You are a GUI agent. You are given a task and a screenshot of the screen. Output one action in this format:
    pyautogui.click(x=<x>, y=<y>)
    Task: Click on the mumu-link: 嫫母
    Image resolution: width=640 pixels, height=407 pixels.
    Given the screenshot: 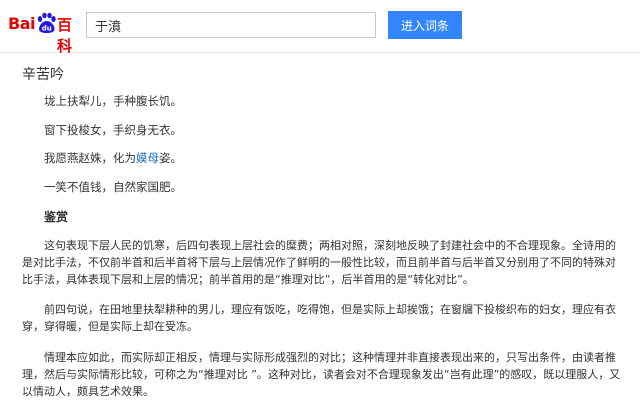 What is the action you would take?
    pyautogui.click(x=147, y=158)
    